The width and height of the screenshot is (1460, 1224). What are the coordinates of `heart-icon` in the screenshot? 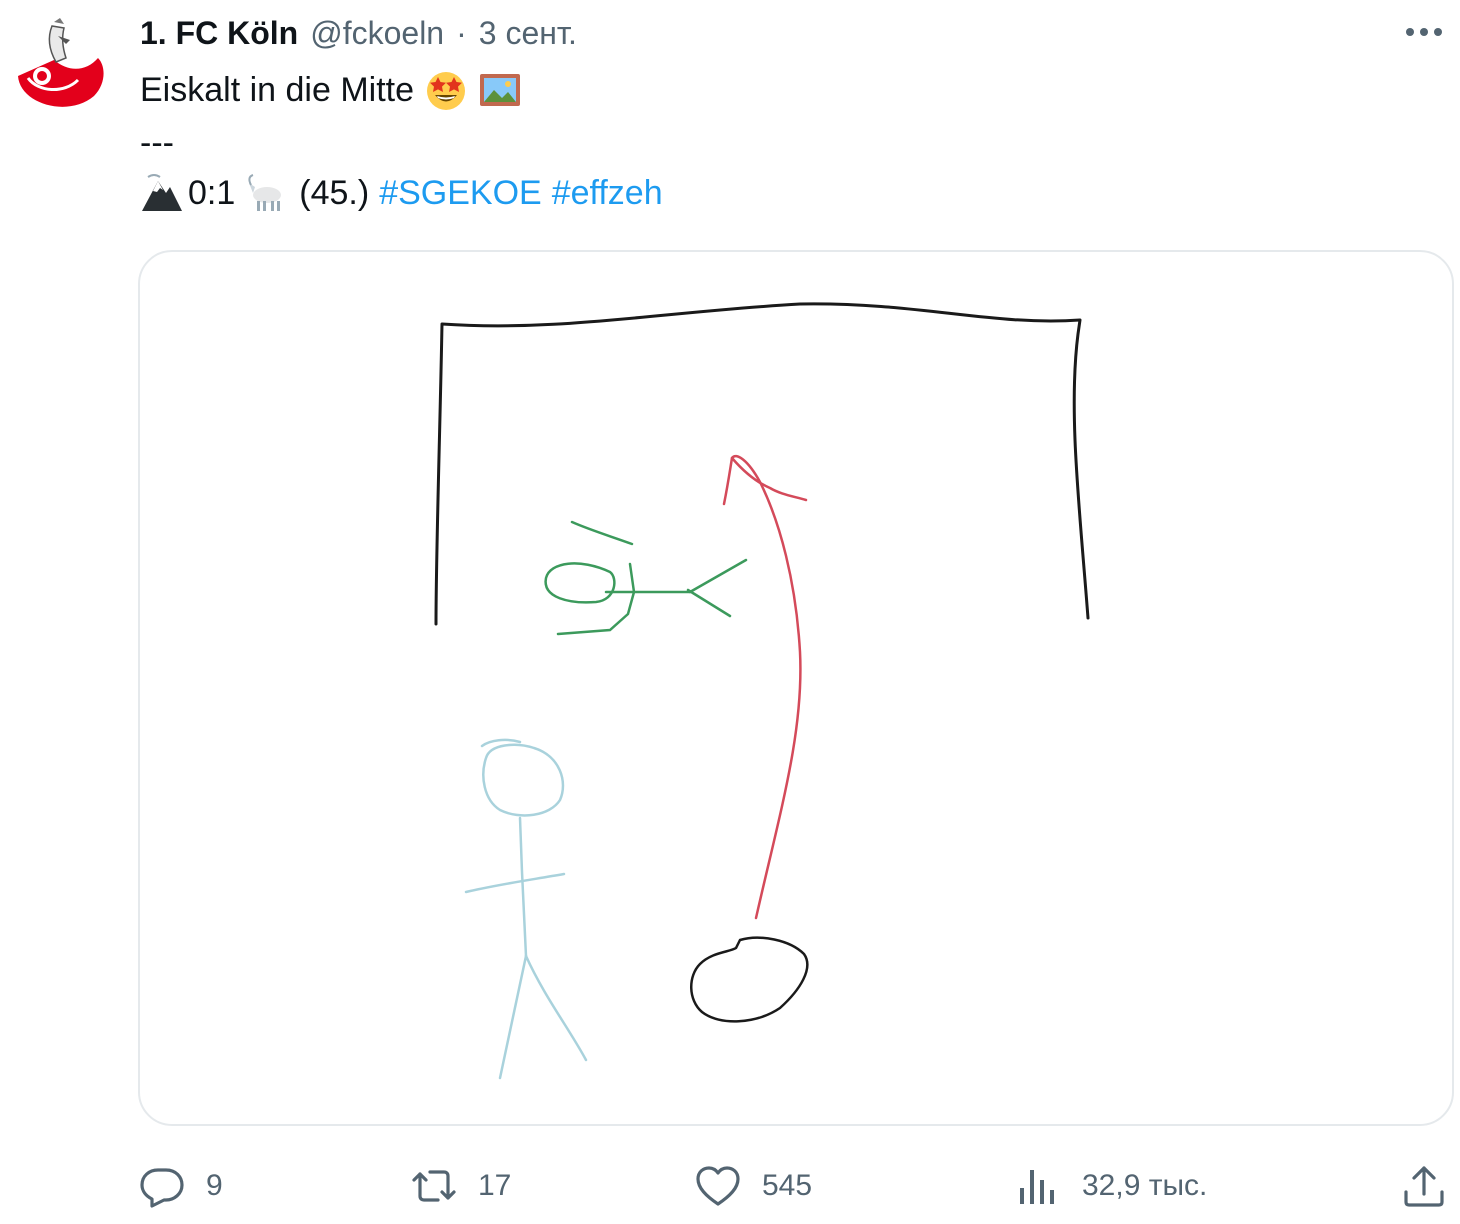 It's located at (718, 1186).